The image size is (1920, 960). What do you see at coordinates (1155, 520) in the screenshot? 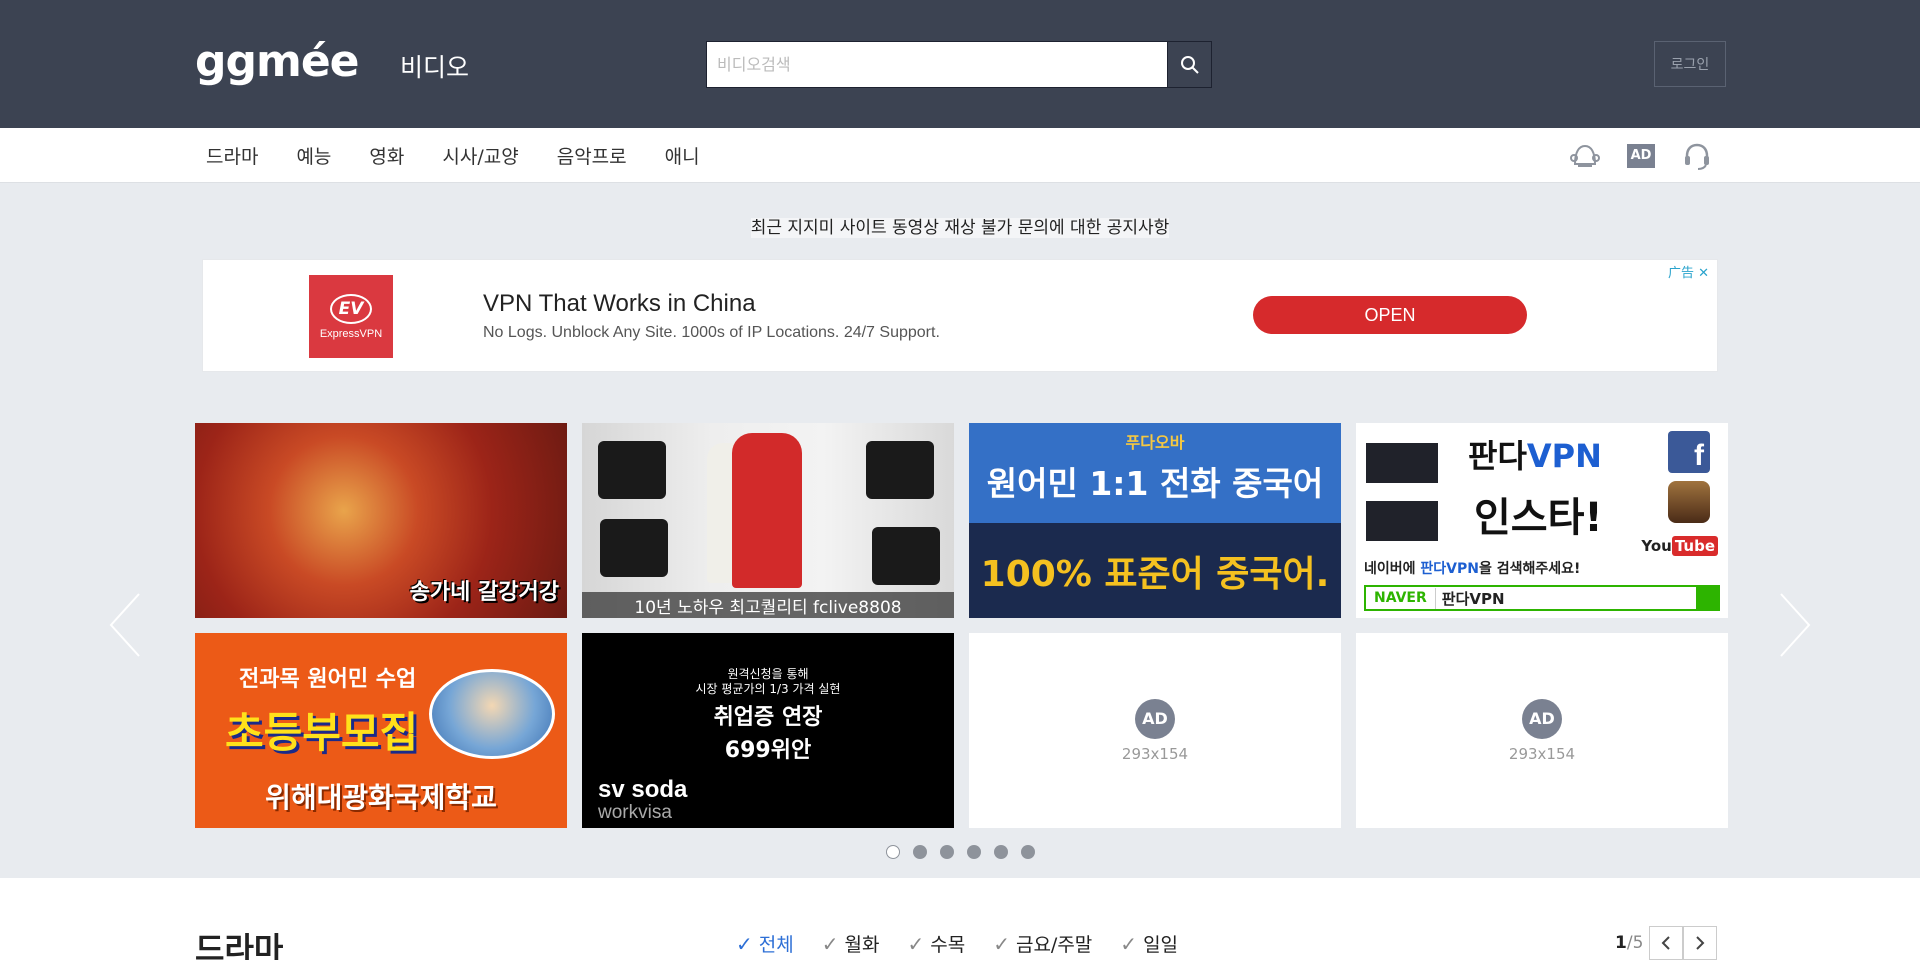
I see `ad-tile-chinese-lesson: 푸다오바 원어민 1:1 전화 중국어 100% 표준어 중국어.` at bounding box center [1155, 520].